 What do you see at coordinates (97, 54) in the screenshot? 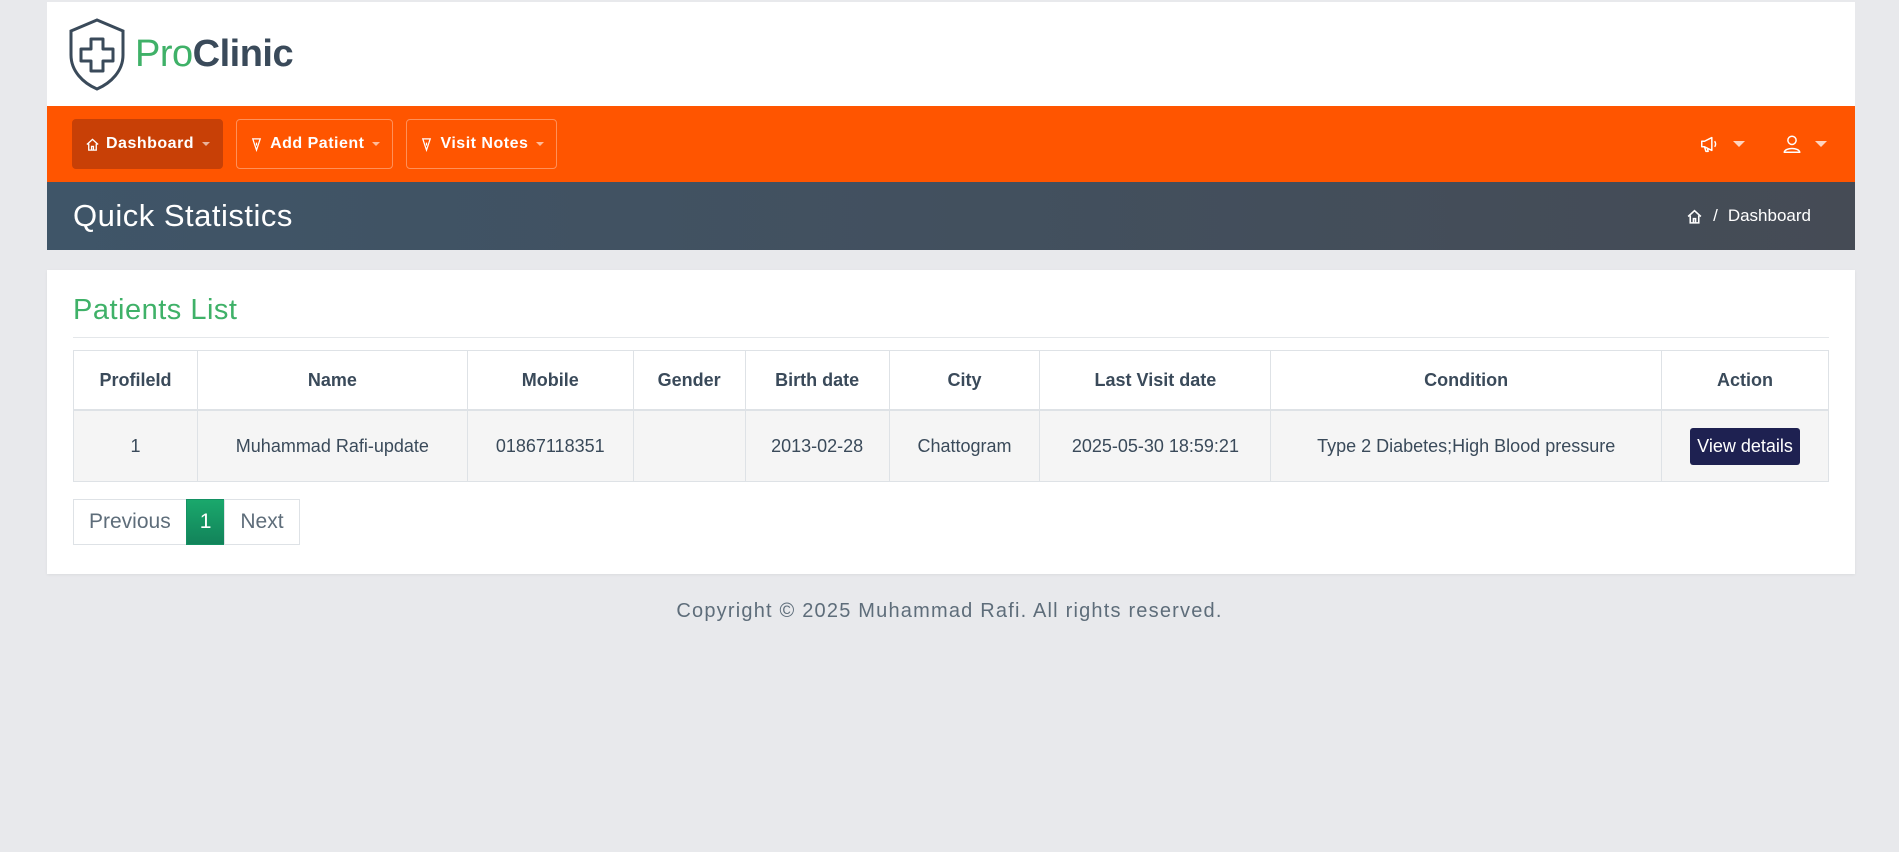
I see `shield-cross-icon` at bounding box center [97, 54].